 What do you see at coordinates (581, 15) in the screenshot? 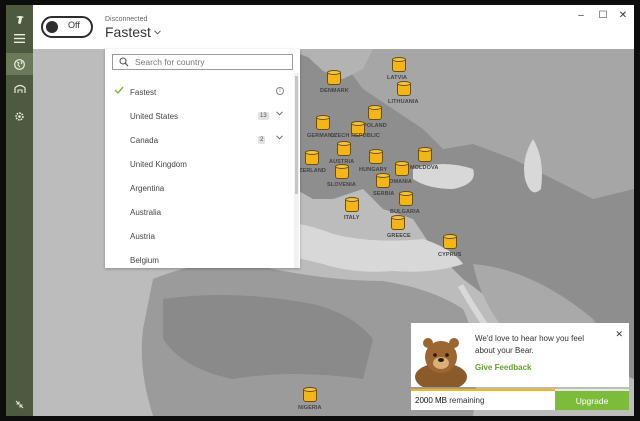
I see `minimize-button: –` at bounding box center [581, 15].